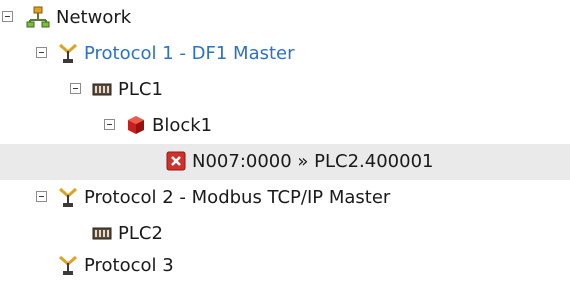 The height and width of the screenshot is (284, 570). Describe the element at coordinates (285, 126) in the screenshot. I see `tree-row-block1: Block1` at that location.